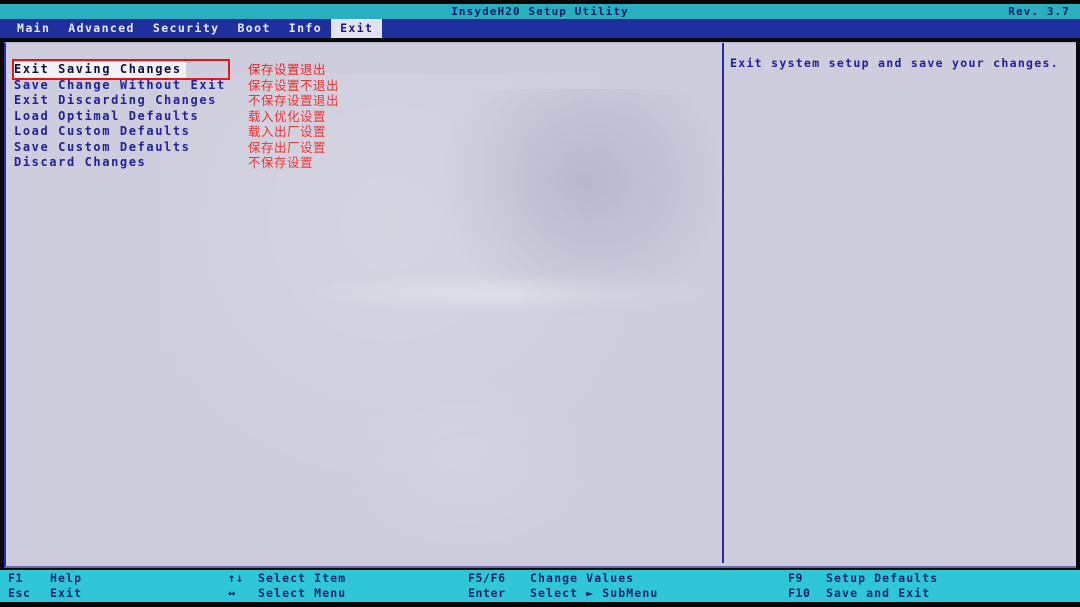 The image size is (1080, 607). I want to click on status-item-select-submenu: Enter Select ► SubMenu, so click(563, 593).